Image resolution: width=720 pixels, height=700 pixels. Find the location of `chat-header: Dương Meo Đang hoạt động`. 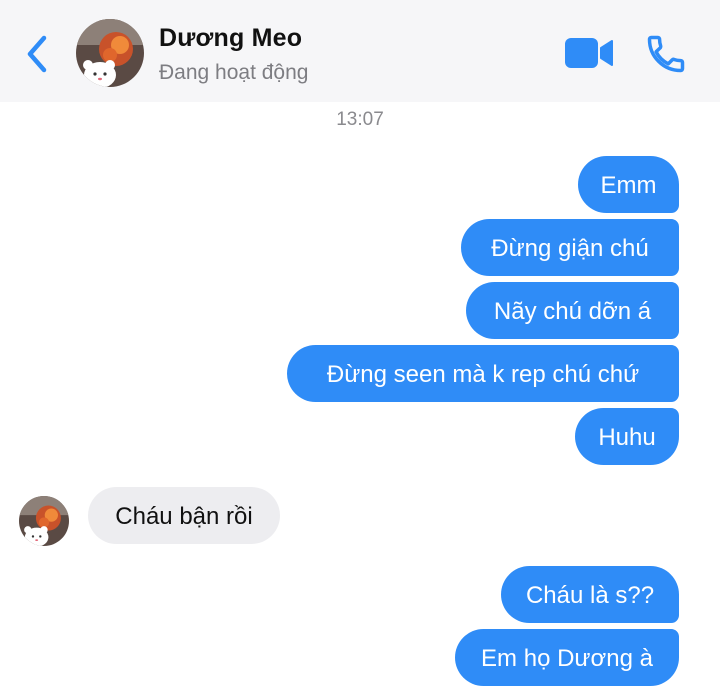

chat-header: Dương Meo Đang hoạt động is located at coordinates (360, 51).